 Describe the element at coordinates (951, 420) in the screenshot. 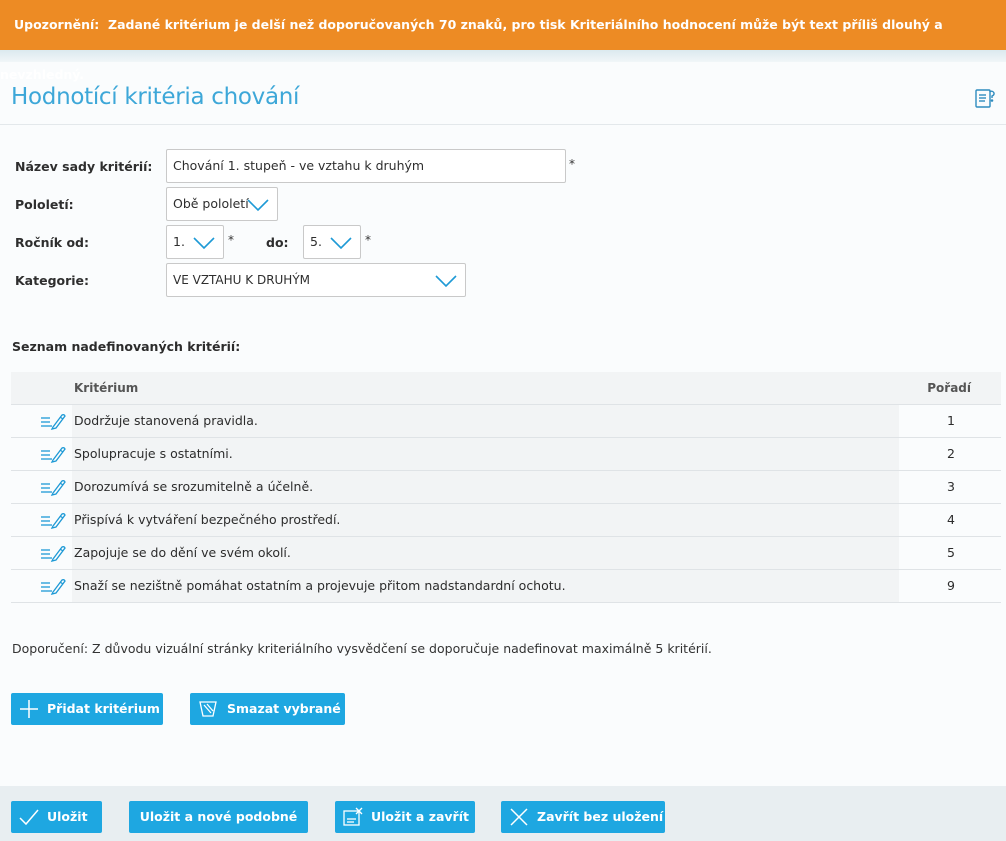

I see `criterion-order: 1` at that location.